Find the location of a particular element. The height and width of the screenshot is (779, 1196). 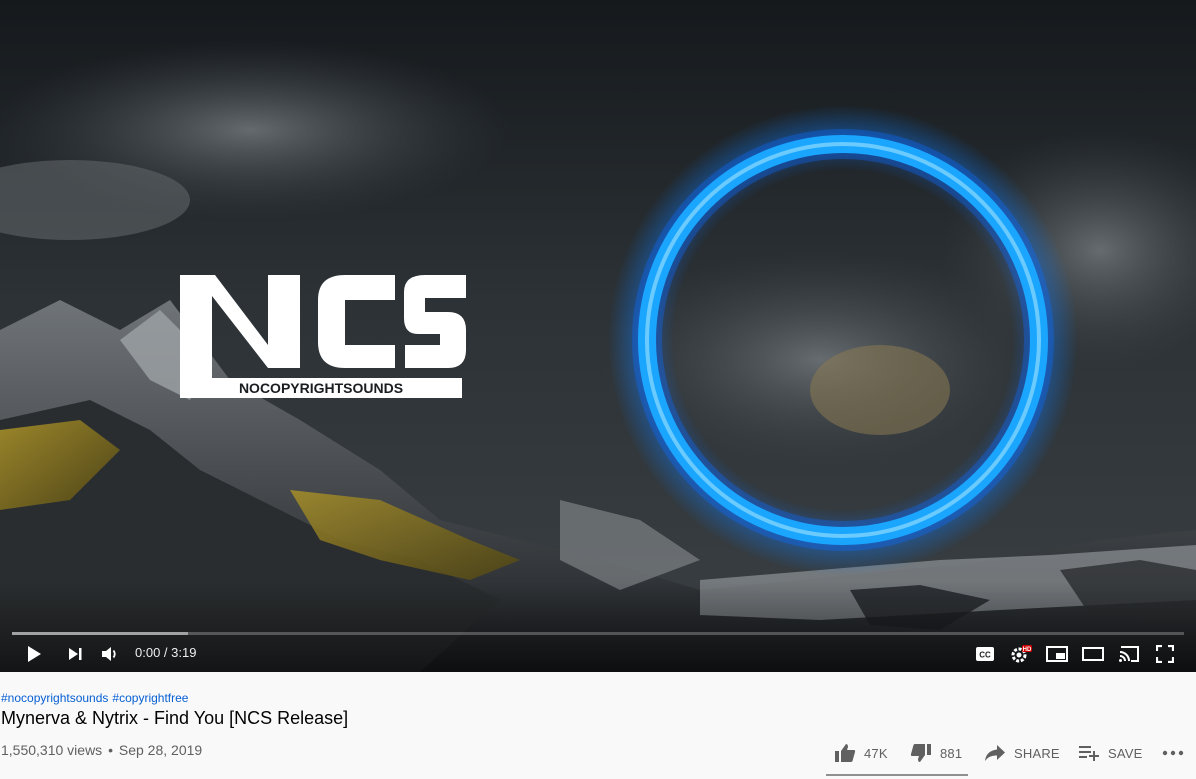

play-button is located at coordinates (34, 654).